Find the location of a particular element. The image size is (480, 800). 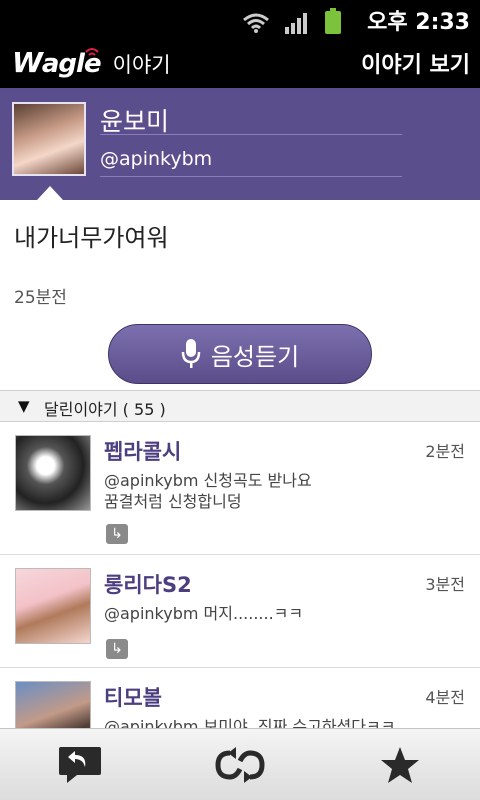

reply-button is located at coordinates (80, 765).